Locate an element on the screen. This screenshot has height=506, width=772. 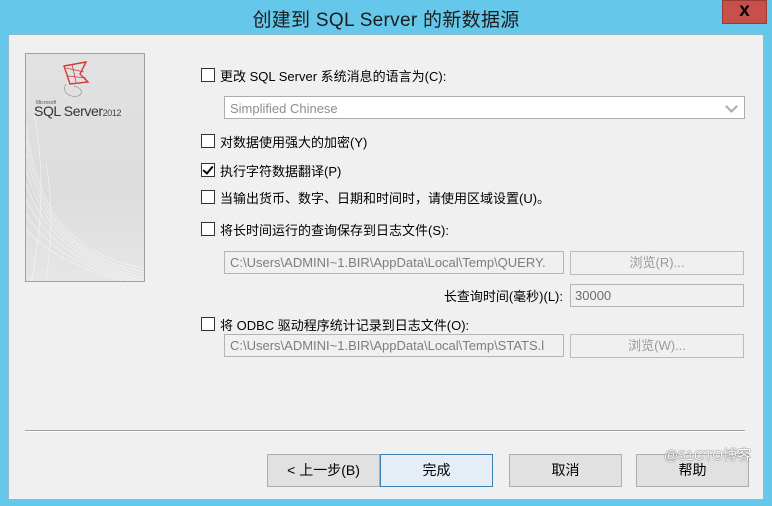
strong-encryption-label: 对数据使用强大的加密(Y) is located at coordinates (294, 142).